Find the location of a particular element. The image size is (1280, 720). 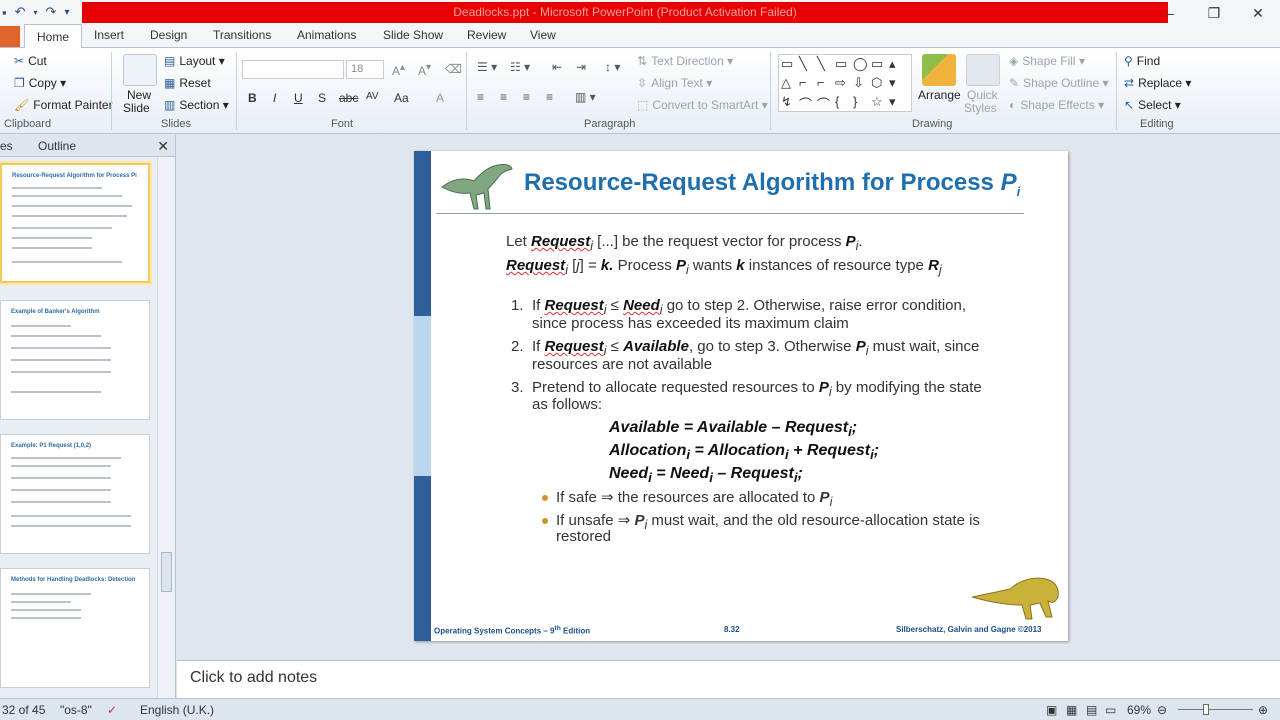

scrollbar-thumb is located at coordinates (166, 572).